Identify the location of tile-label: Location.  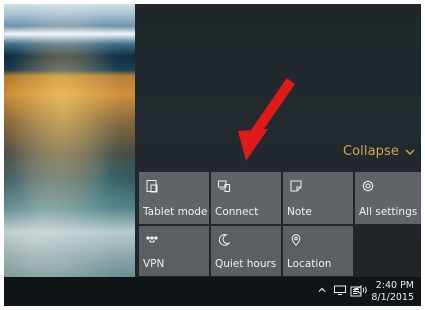
(309, 264).